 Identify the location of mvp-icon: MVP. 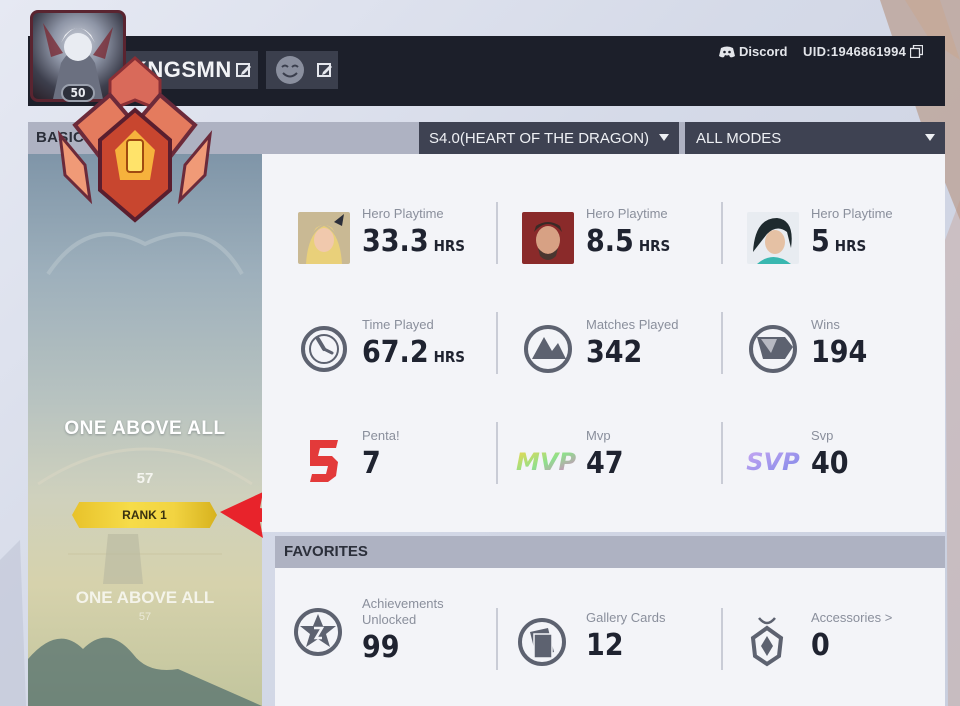
(546, 462).